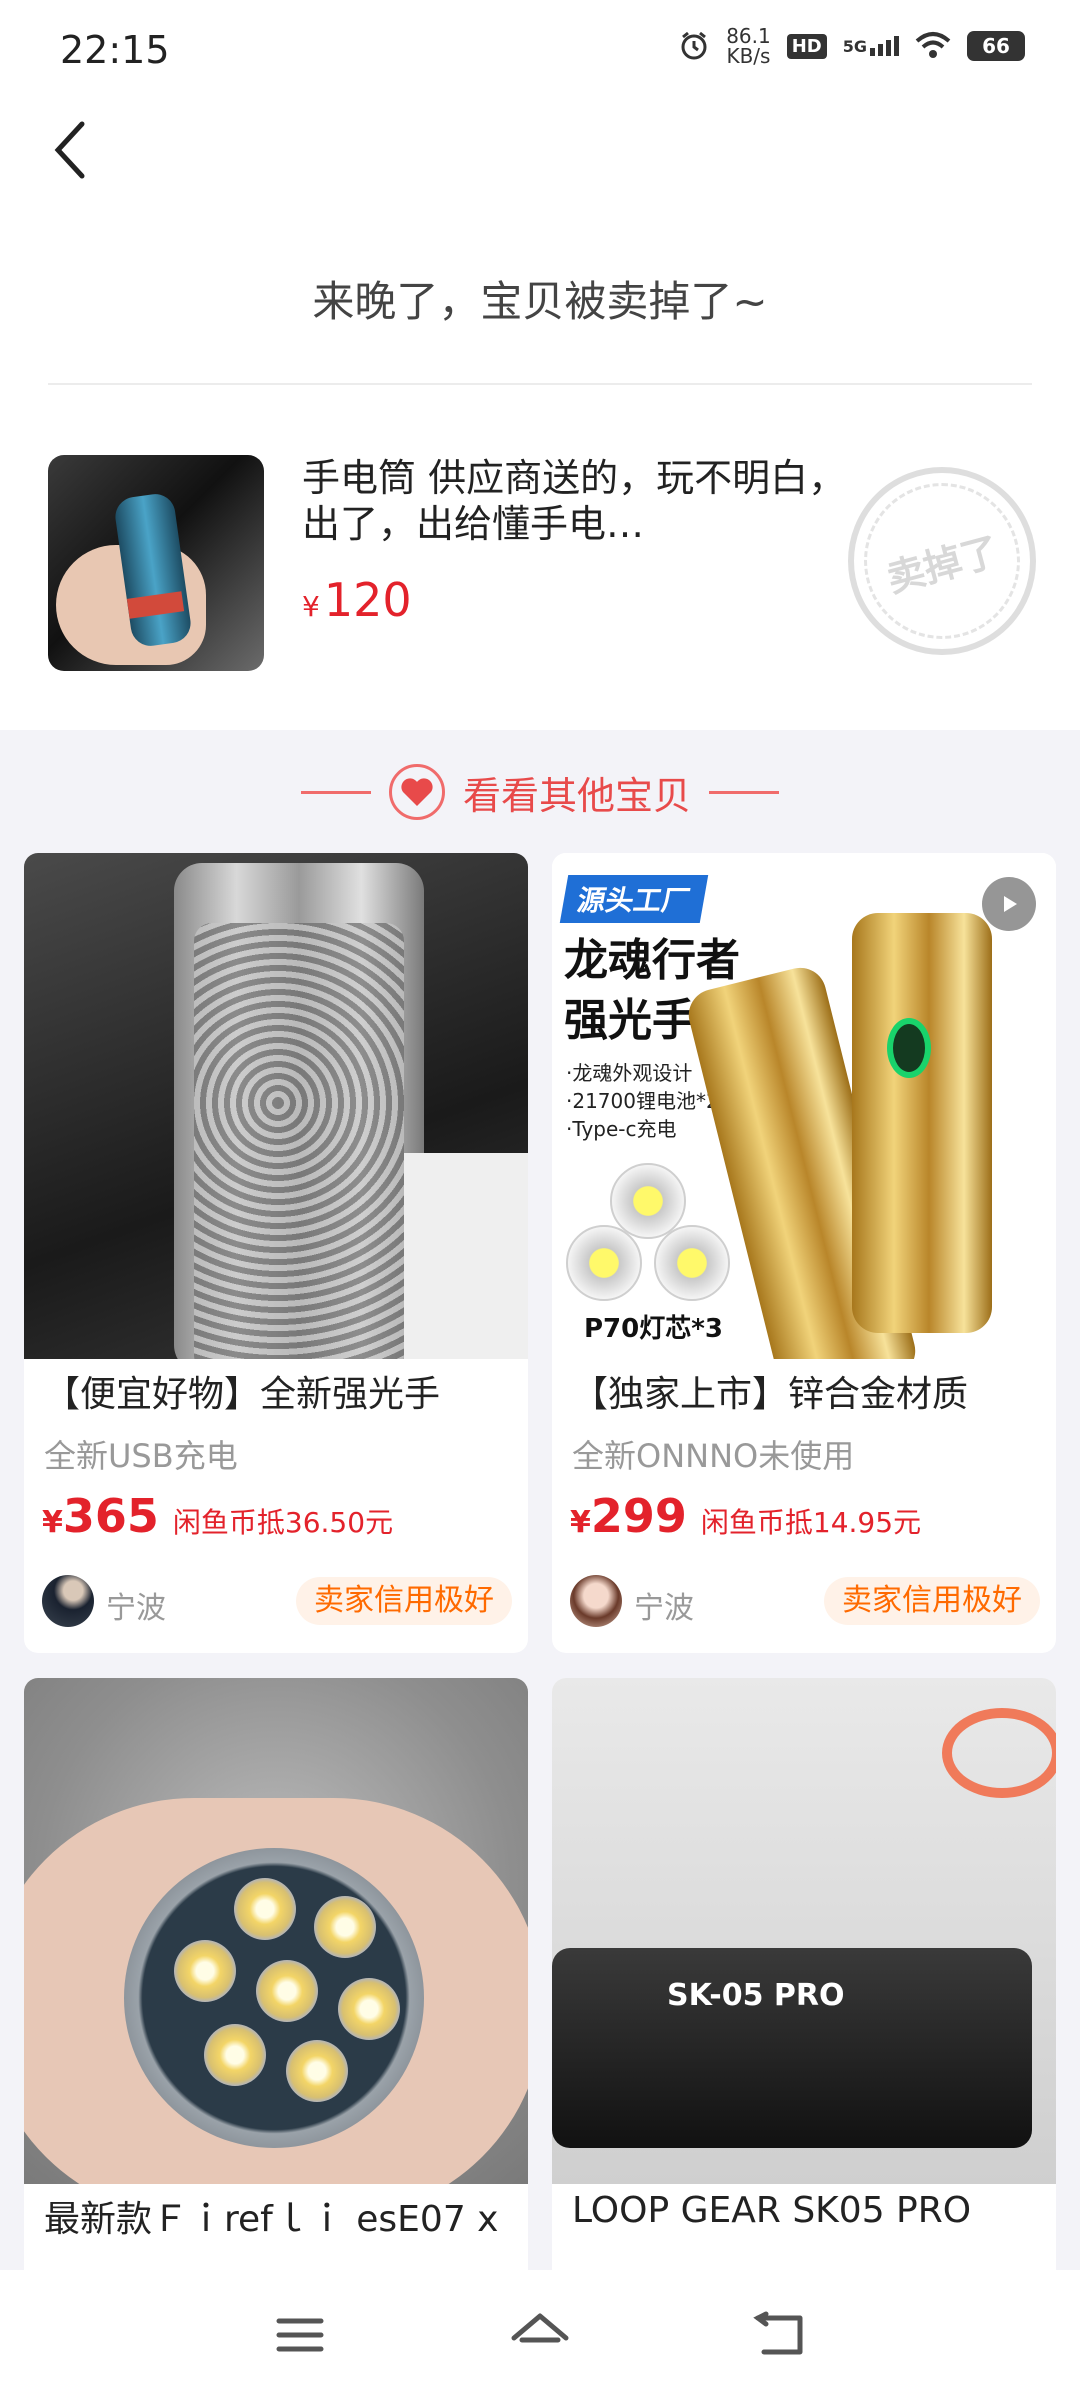 This screenshot has width=1080, height=2400. Describe the element at coordinates (242, 1394) in the screenshot. I see `product-title: 【便宜好物】全新强光手` at that location.